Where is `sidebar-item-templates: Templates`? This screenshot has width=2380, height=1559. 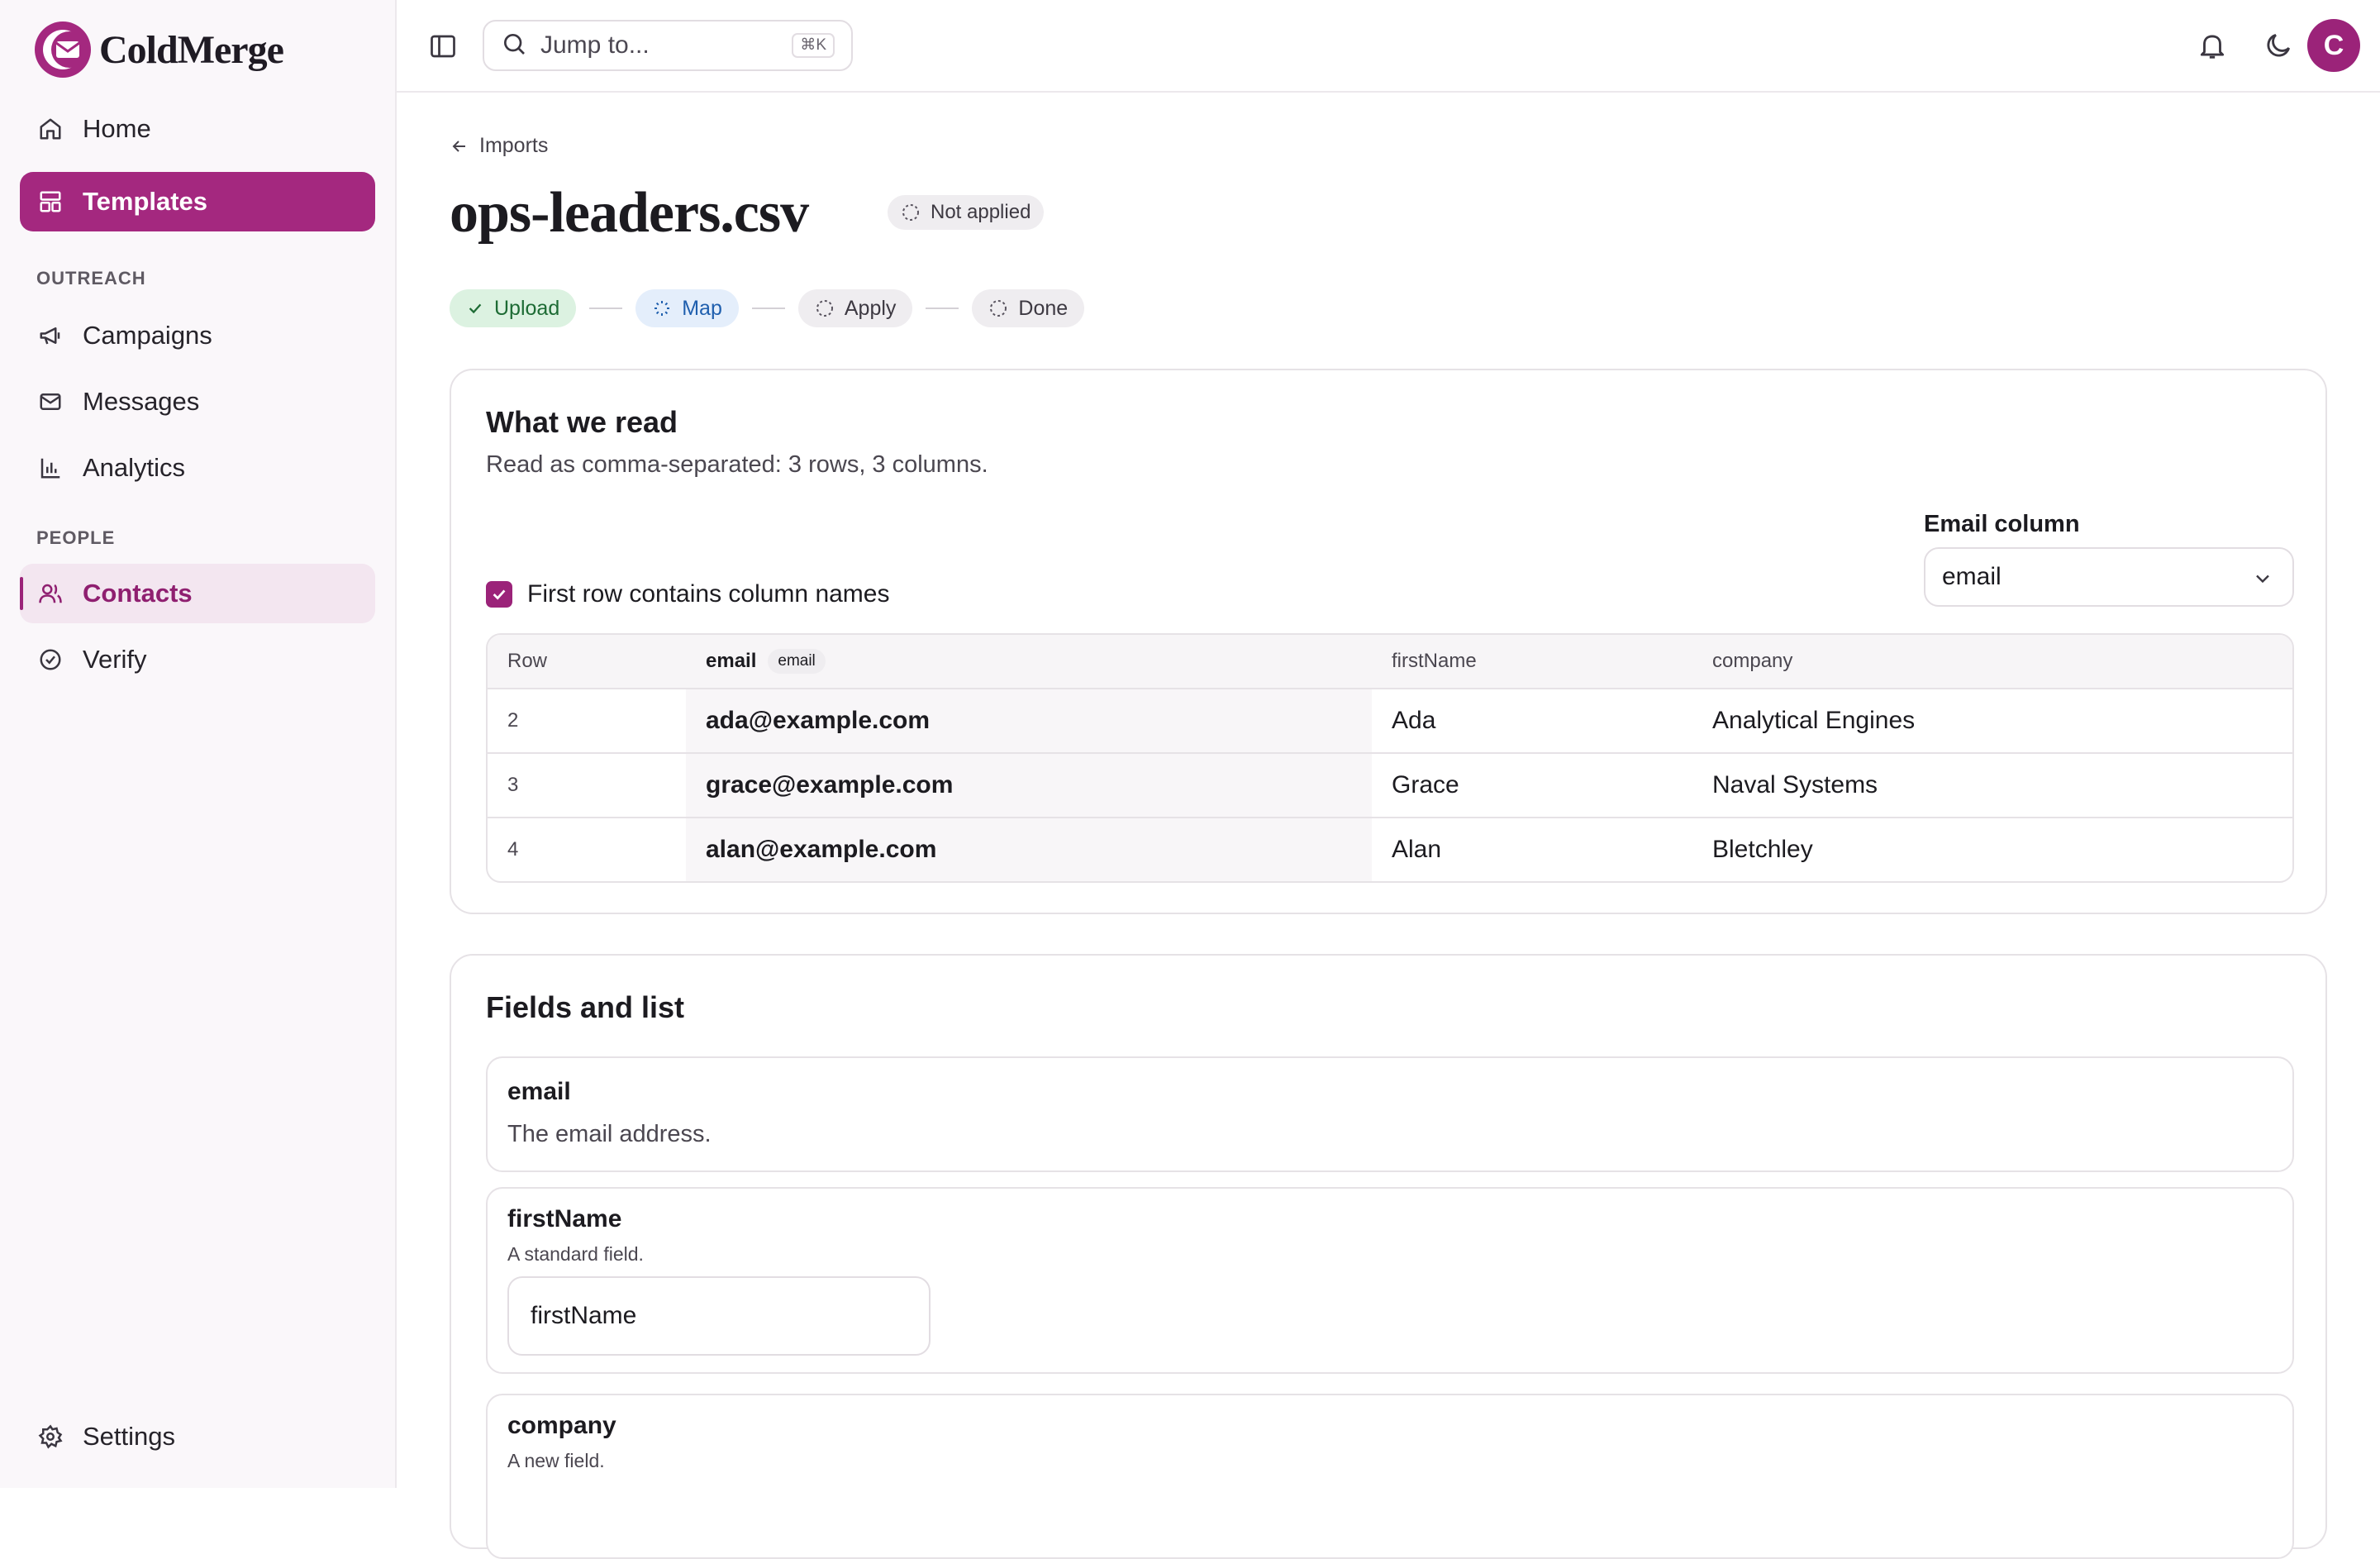 sidebar-item-templates: Templates is located at coordinates (197, 201).